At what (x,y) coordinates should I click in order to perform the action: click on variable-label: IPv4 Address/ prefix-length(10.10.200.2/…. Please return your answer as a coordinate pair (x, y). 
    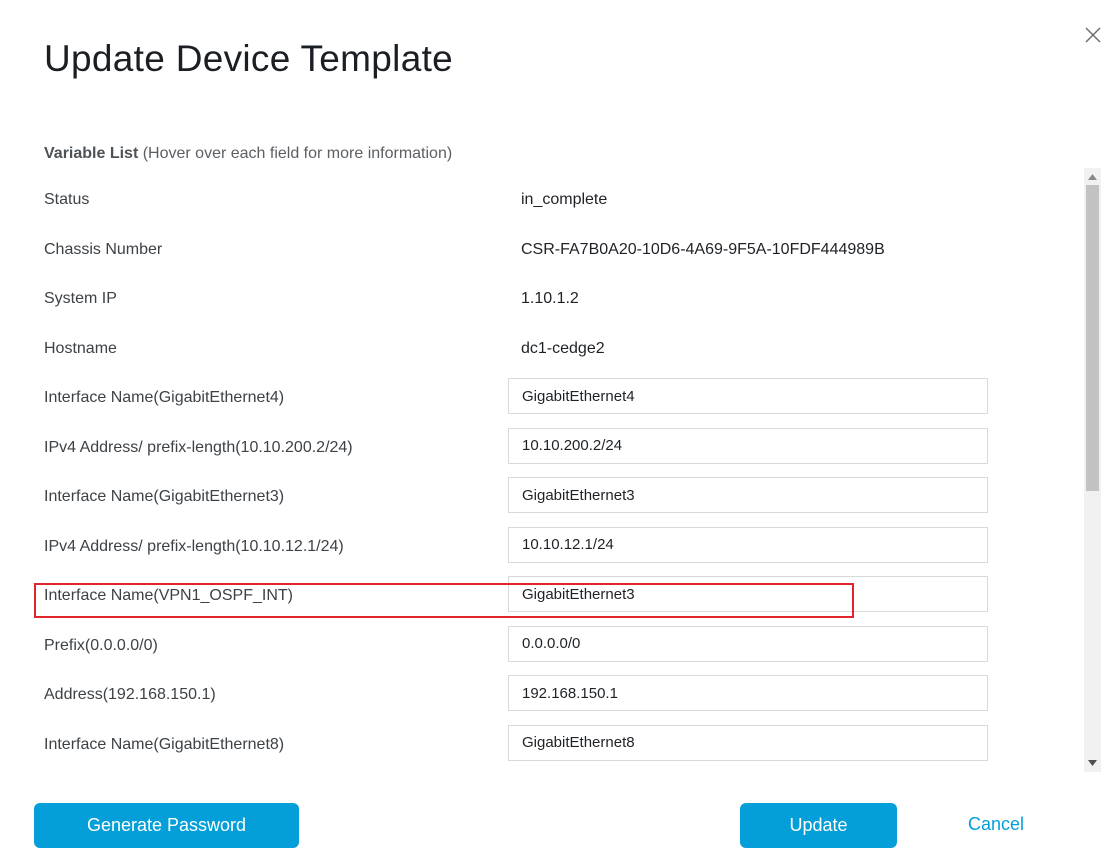
    Looking at the image, I should click on (198, 447).